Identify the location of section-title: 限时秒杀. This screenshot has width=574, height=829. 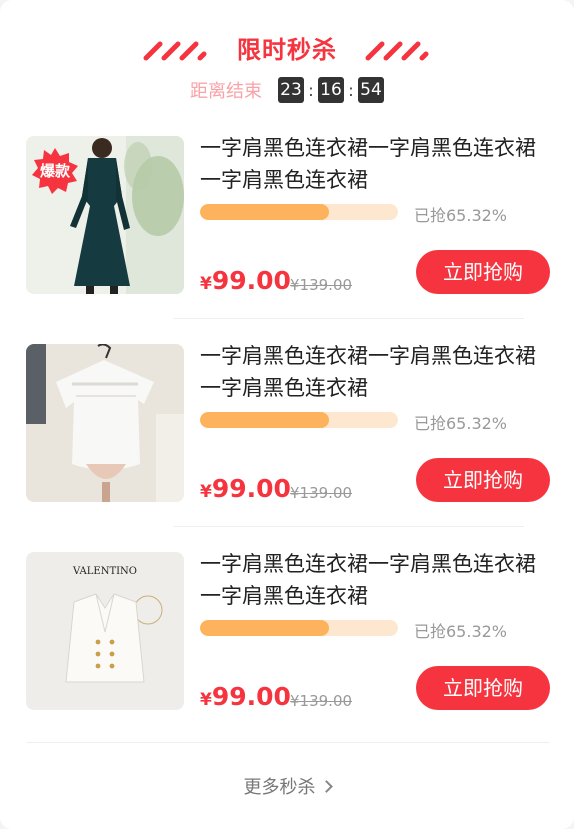
(287, 50).